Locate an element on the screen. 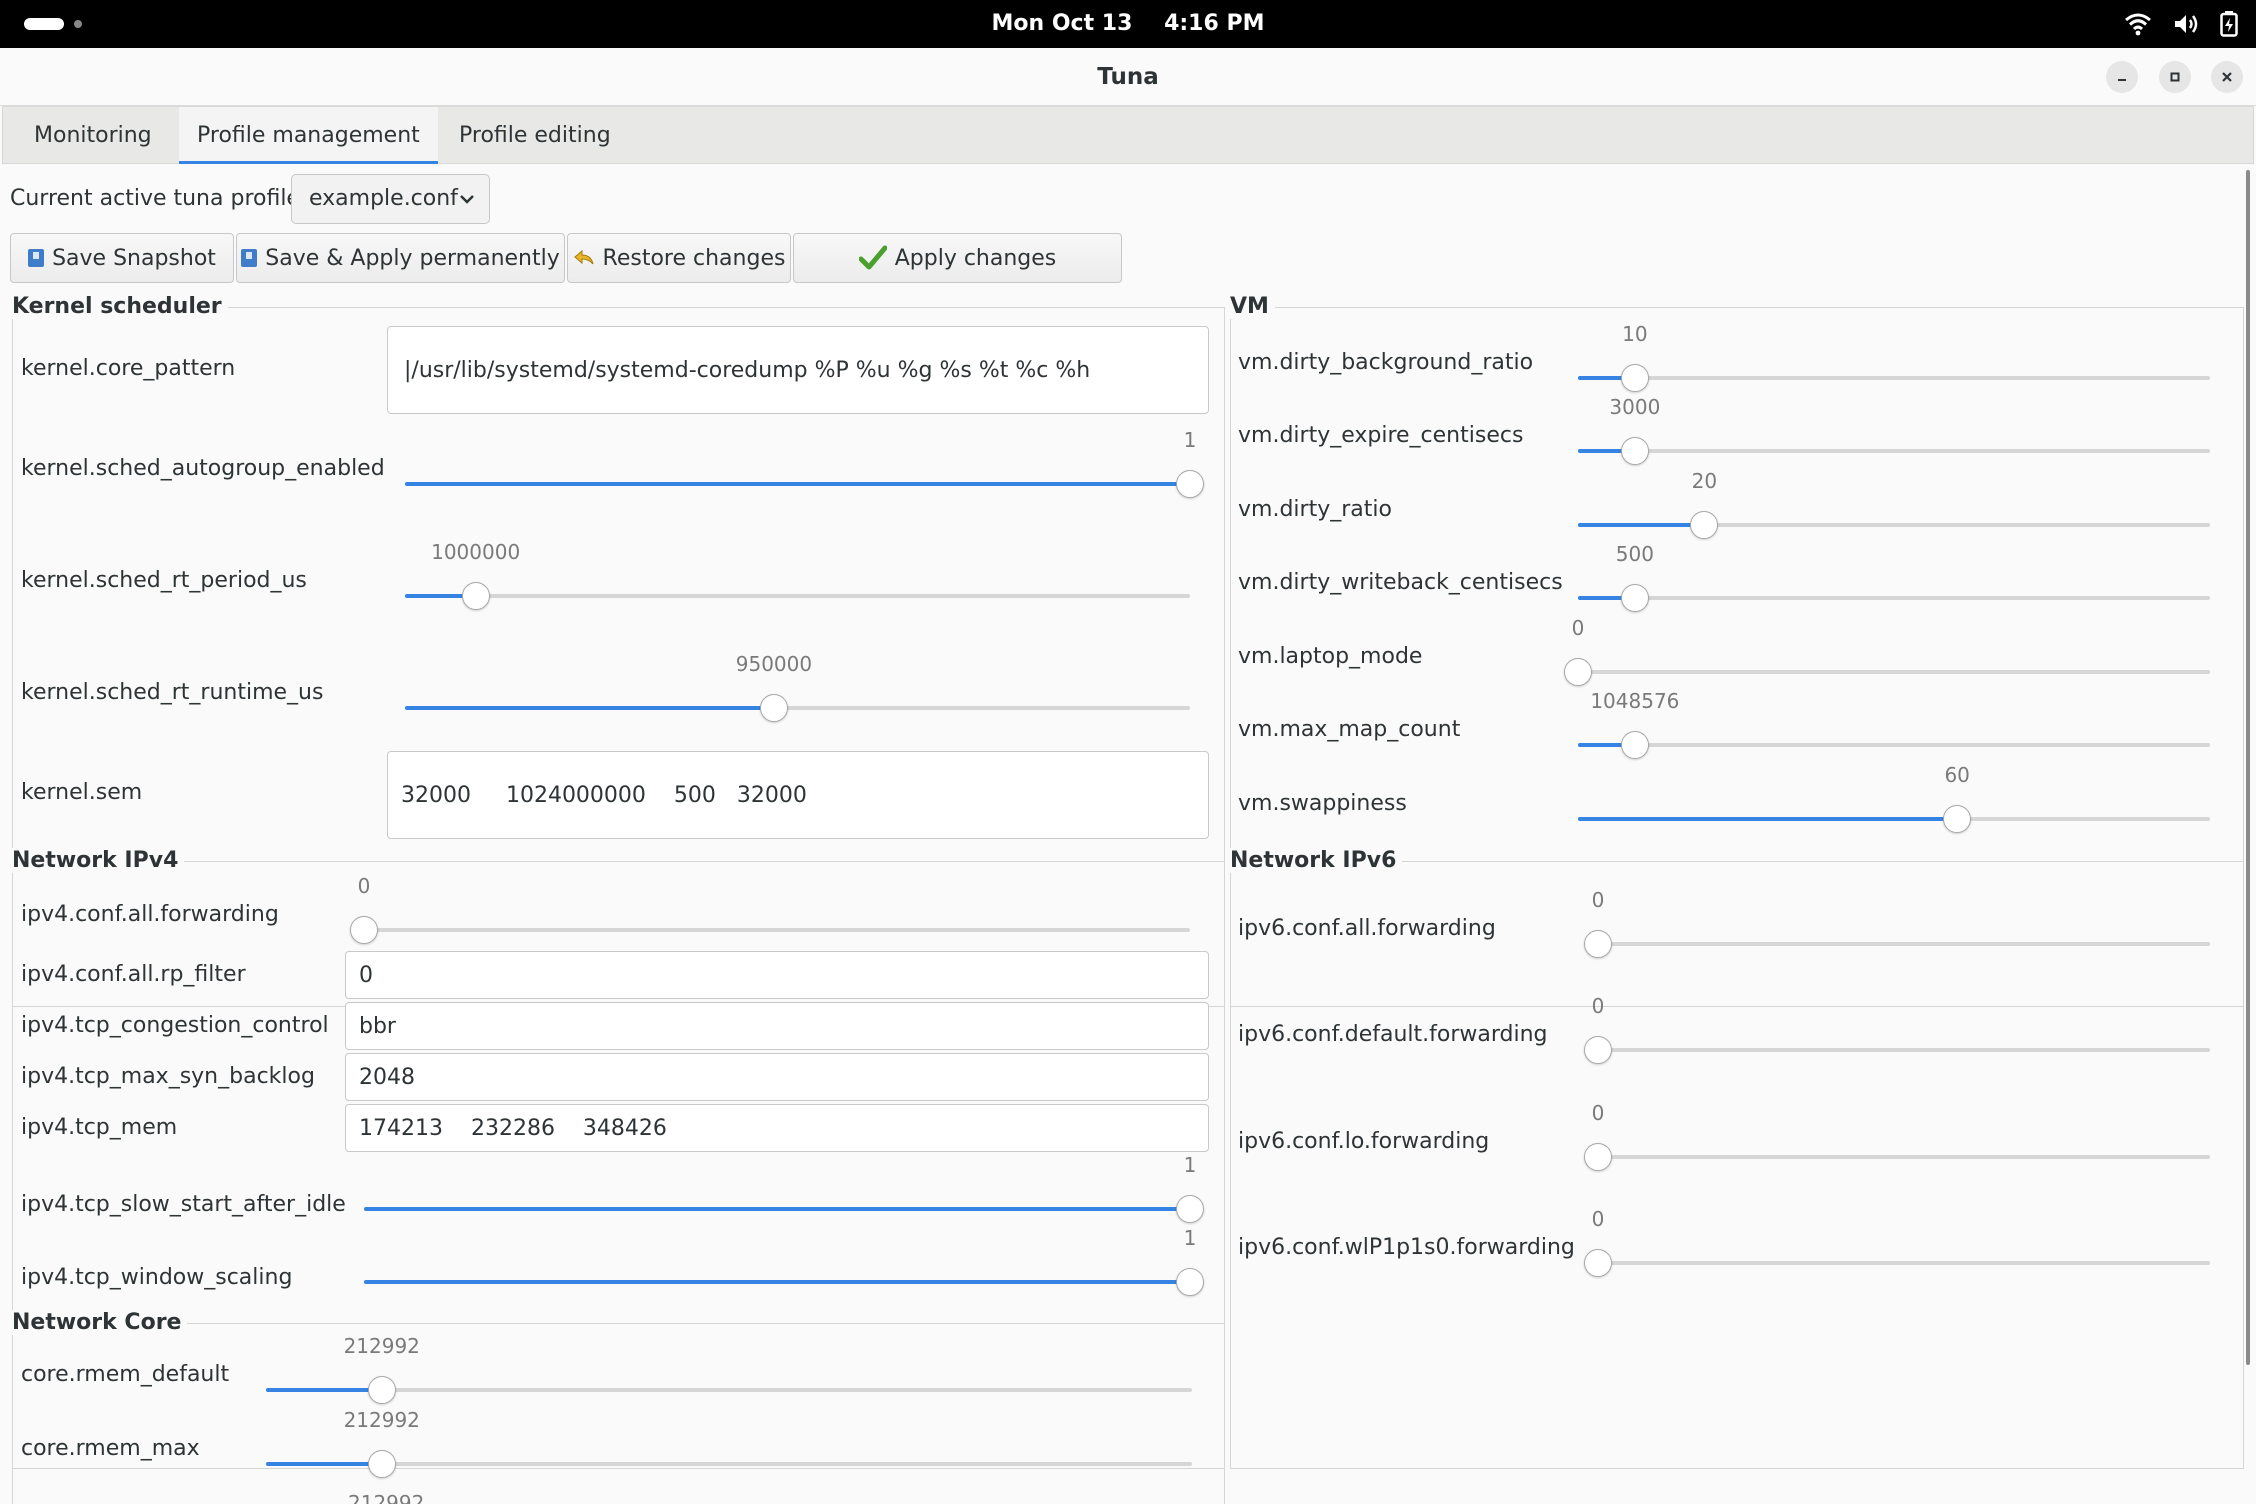 The width and height of the screenshot is (2256, 1504). vm-laptop-mode-label: vm.laptop_mode is located at coordinates (1330, 656).